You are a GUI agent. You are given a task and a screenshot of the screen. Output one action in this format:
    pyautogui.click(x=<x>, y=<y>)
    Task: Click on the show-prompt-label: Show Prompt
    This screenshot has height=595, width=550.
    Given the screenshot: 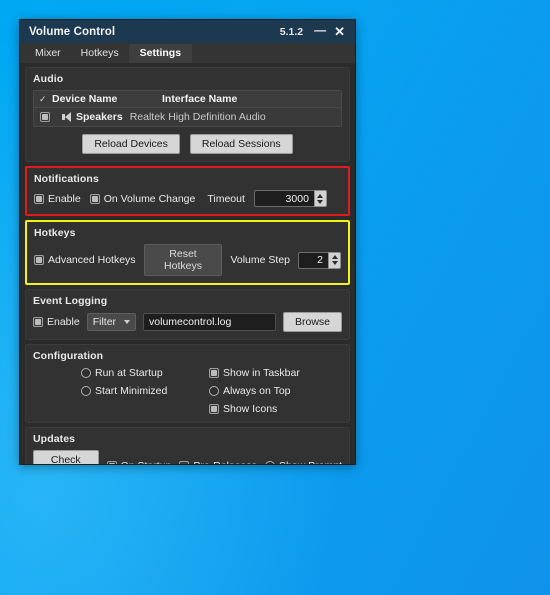 What is the action you would take?
    pyautogui.click(x=310, y=462)
    